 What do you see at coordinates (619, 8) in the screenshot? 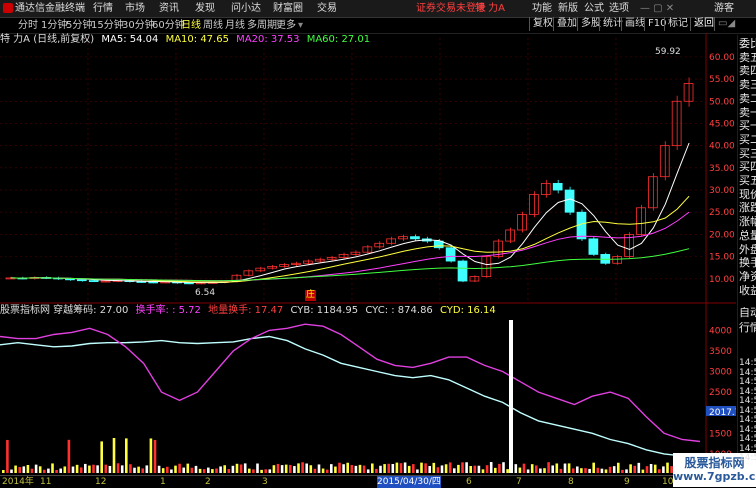
I see `menu-item-options: 选项` at bounding box center [619, 8].